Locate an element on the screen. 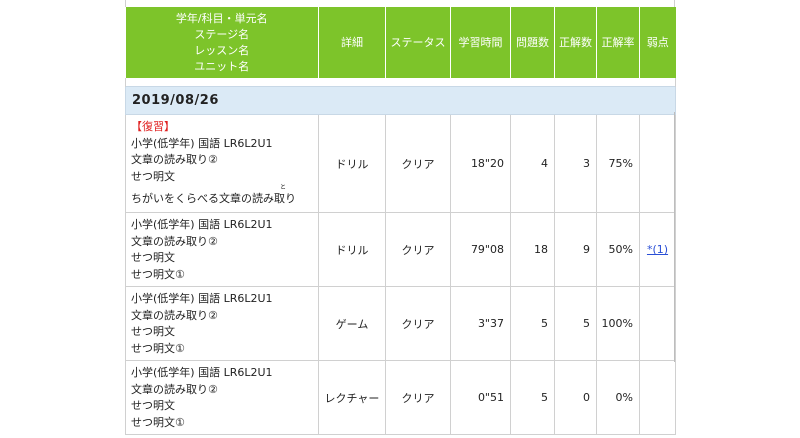 Image resolution: width=800 pixels, height=438 pixels. correct-cell: 3 is located at coordinates (575, 163).